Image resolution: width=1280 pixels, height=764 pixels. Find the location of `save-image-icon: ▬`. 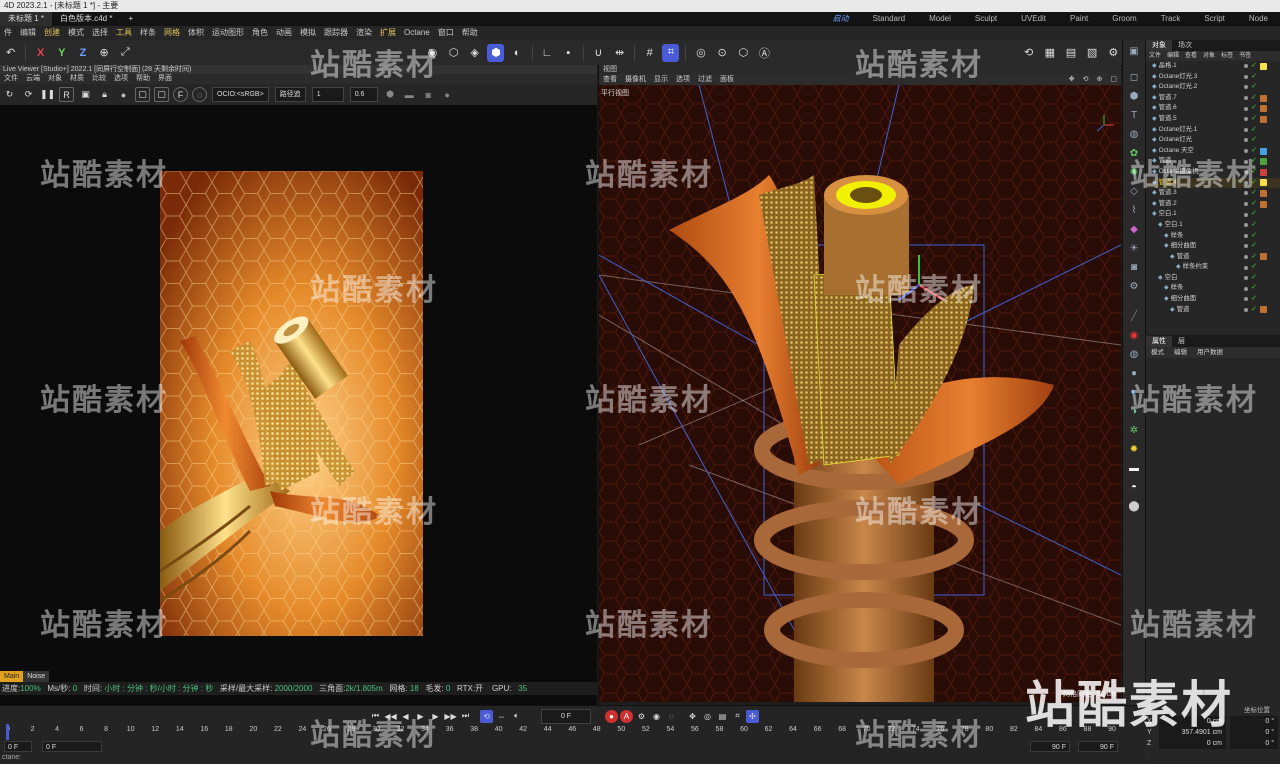

save-image-icon: ▬ is located at coordinates (409, 94).